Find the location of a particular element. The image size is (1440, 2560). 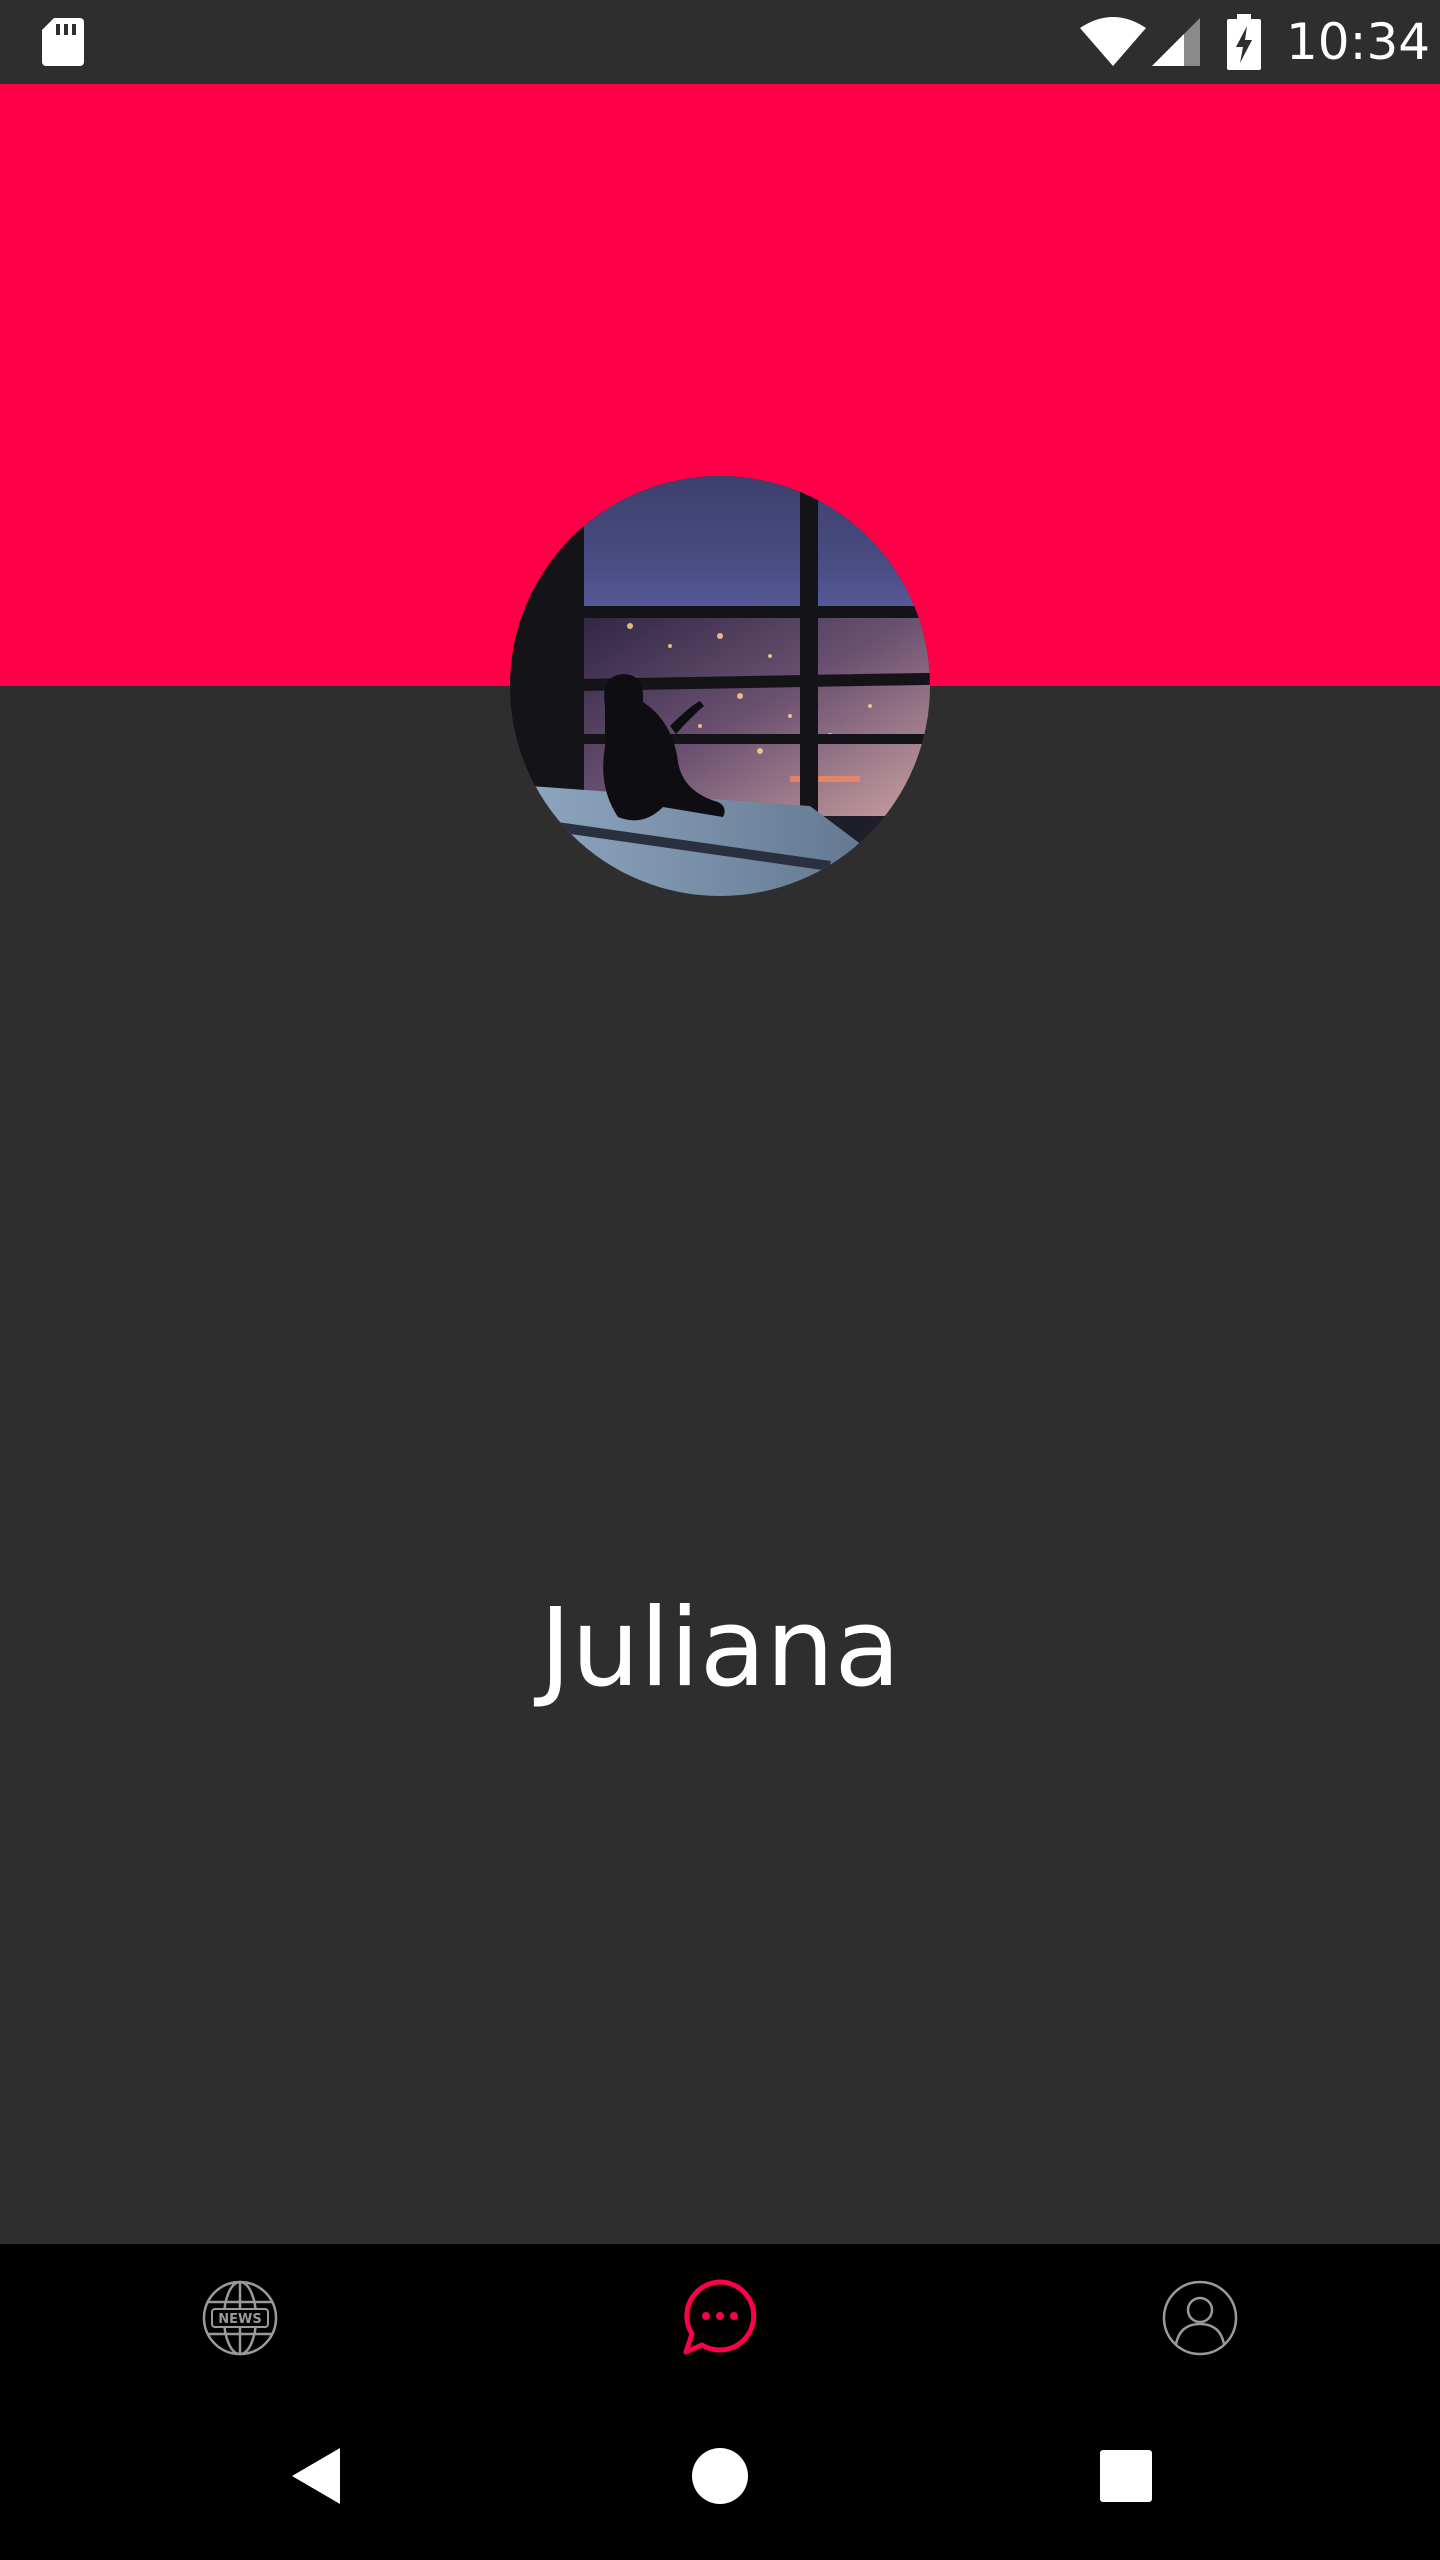

system-recents-button is located at coordinates (1126, 2476).